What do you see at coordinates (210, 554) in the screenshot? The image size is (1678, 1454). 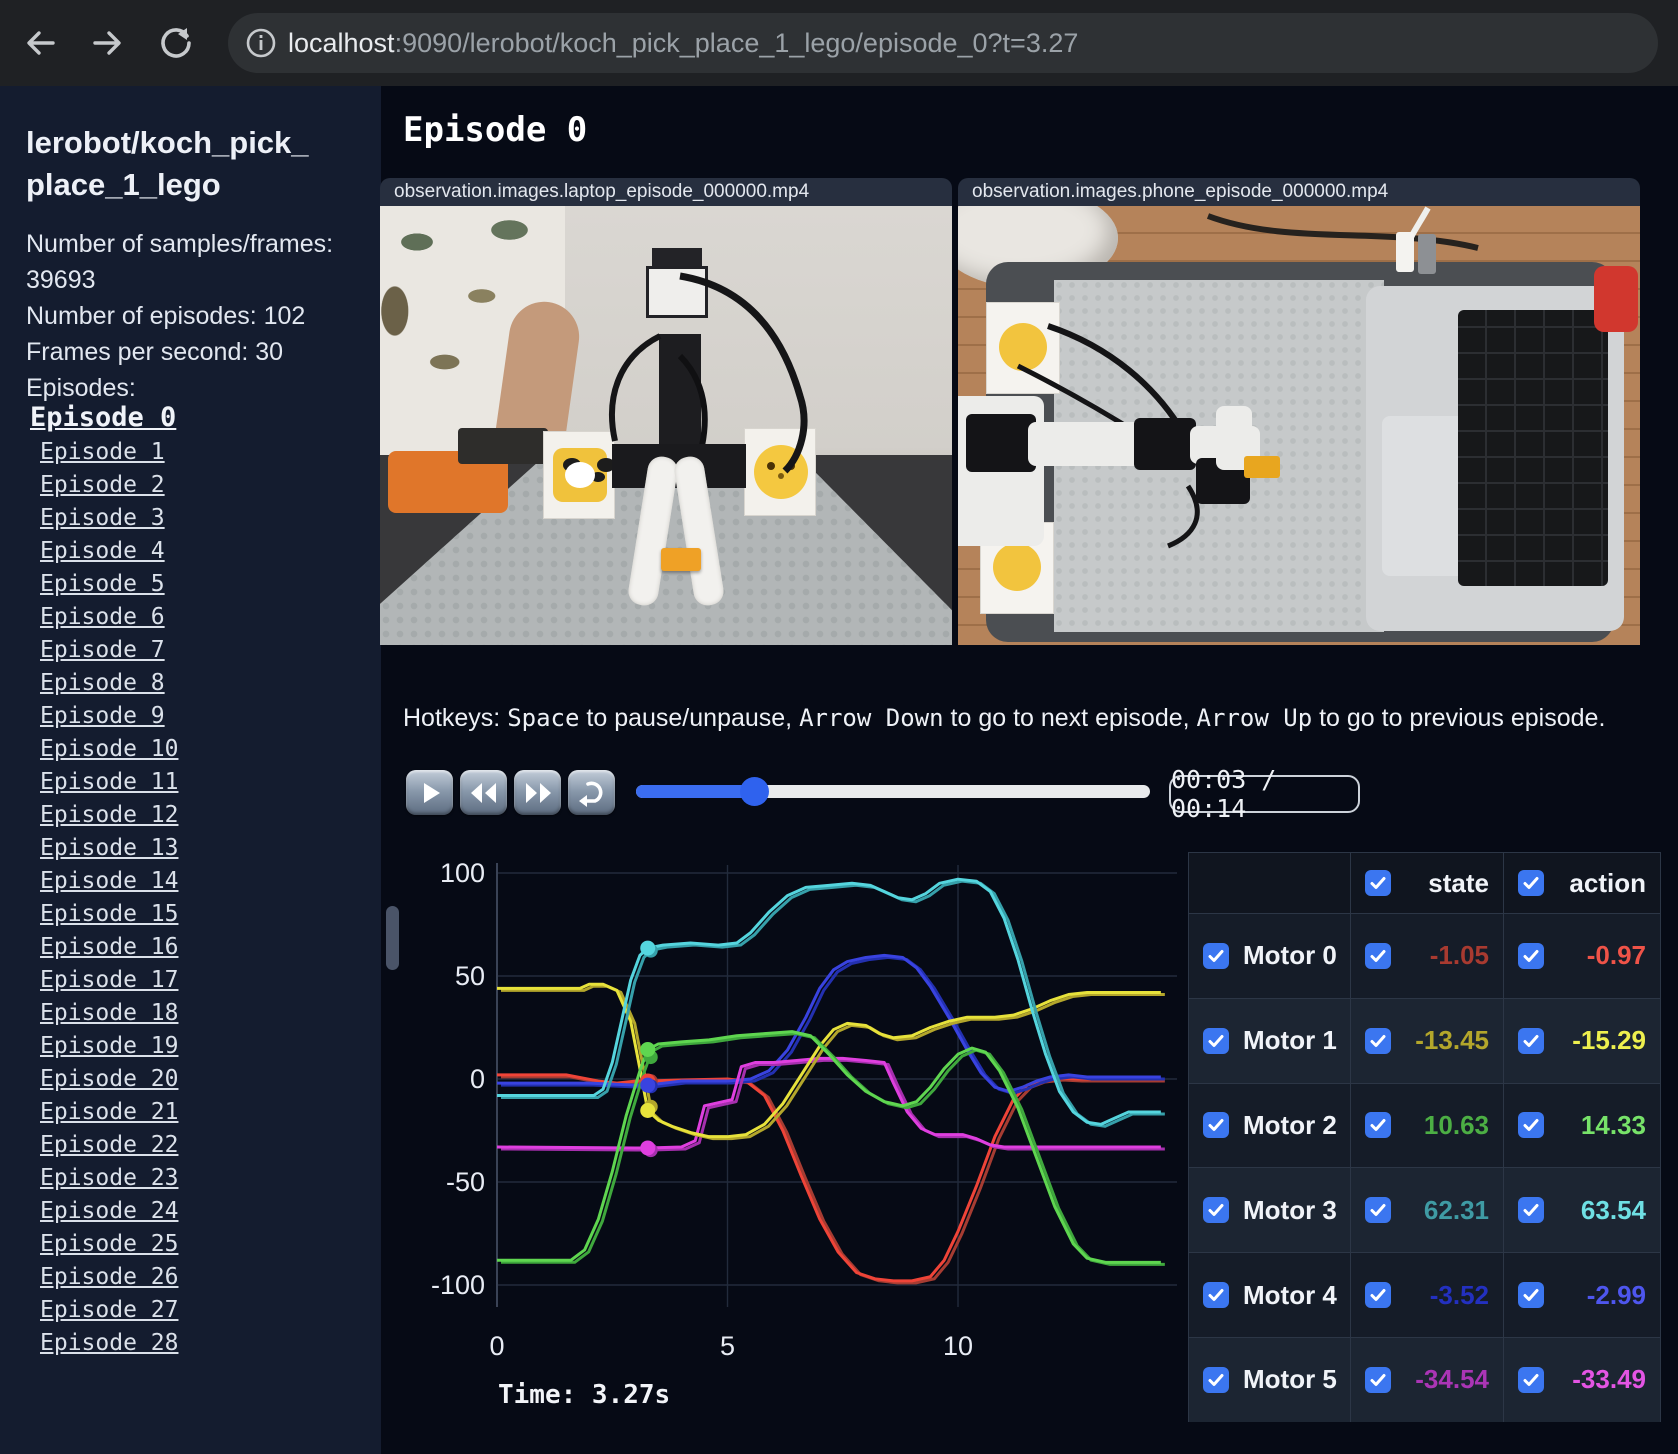 I see `episode-link-4: Episode 4` at bounding box center [210, 554].